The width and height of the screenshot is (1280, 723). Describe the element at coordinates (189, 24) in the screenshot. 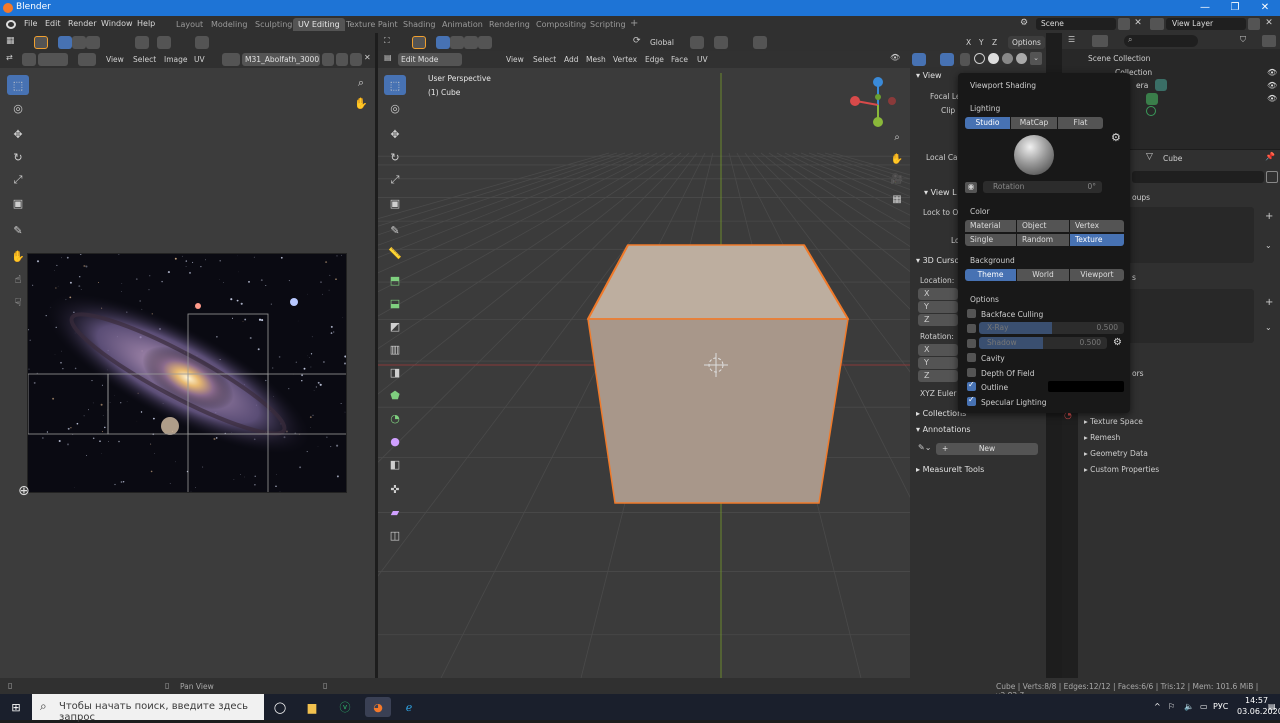

I see `tab-layout: Layout` at that location.